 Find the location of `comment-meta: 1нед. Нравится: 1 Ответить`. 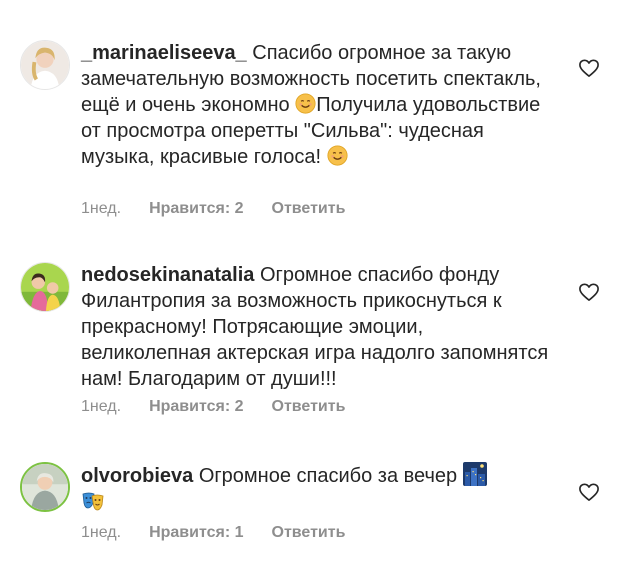

comment-meta: 1нед. Нравится: 1 Ответить is located at coordinates (213, 533).